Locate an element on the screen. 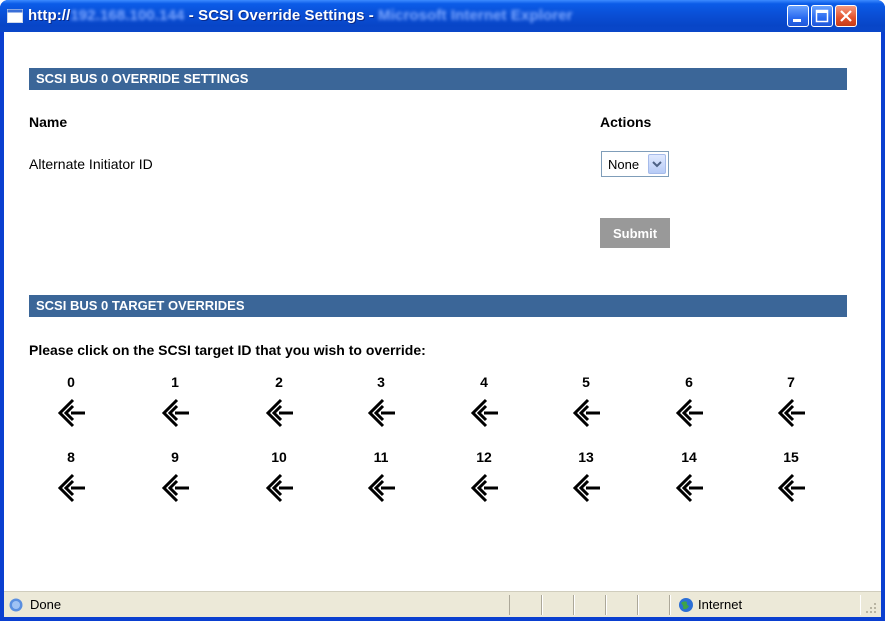 The image size is (885, 621). target-id-label: 5 is located at coordinates (586, 382).